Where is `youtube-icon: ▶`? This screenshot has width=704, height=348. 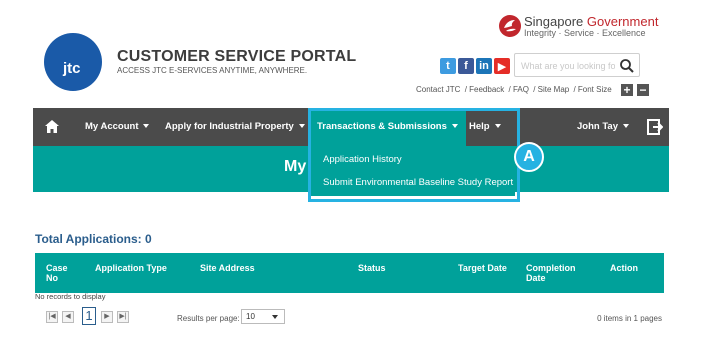
youtube-icon: ▶ is located at coordinates (502, 66).